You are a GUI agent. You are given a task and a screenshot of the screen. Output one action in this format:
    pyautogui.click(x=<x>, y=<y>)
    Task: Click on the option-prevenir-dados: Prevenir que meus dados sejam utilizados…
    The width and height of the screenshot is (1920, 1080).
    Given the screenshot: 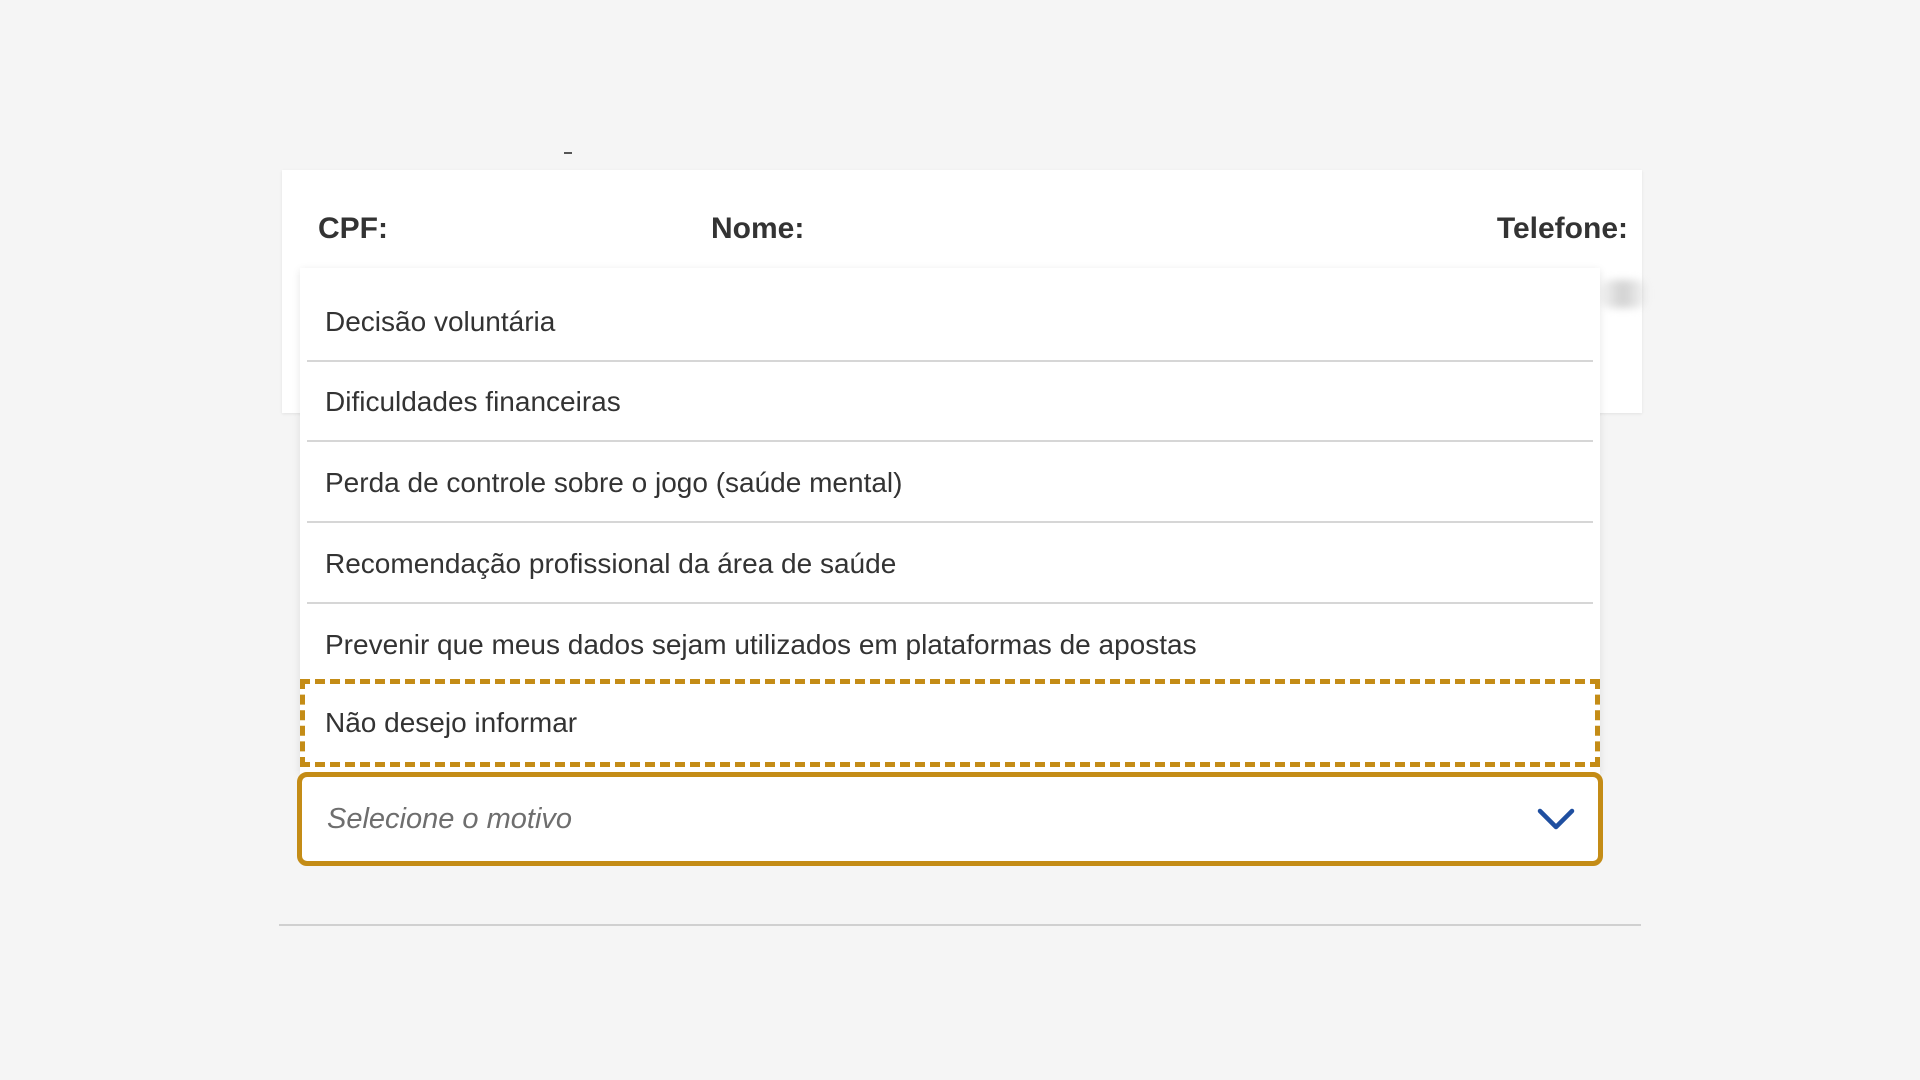 What is the action you would take?
    pyautogui.click(x=950, y=645)
    